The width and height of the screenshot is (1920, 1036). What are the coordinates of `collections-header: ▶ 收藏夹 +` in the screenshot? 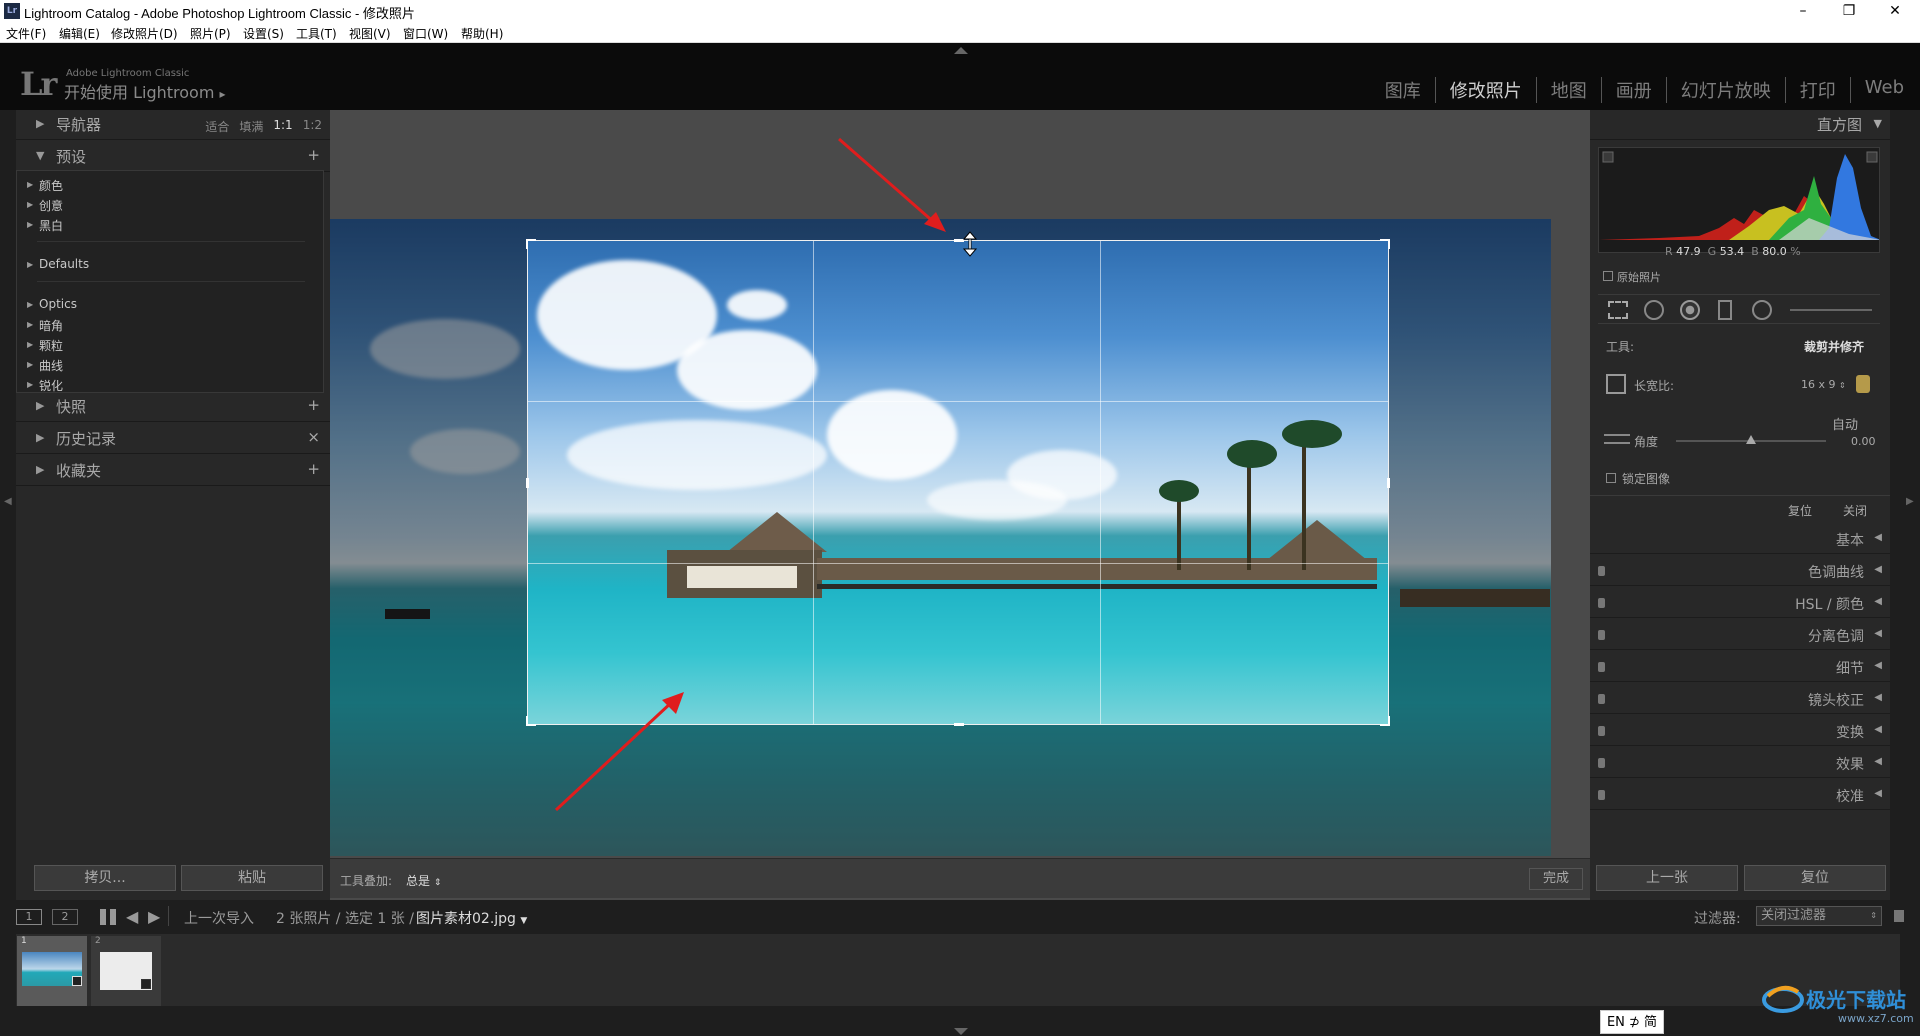 It's located at (173, 471).